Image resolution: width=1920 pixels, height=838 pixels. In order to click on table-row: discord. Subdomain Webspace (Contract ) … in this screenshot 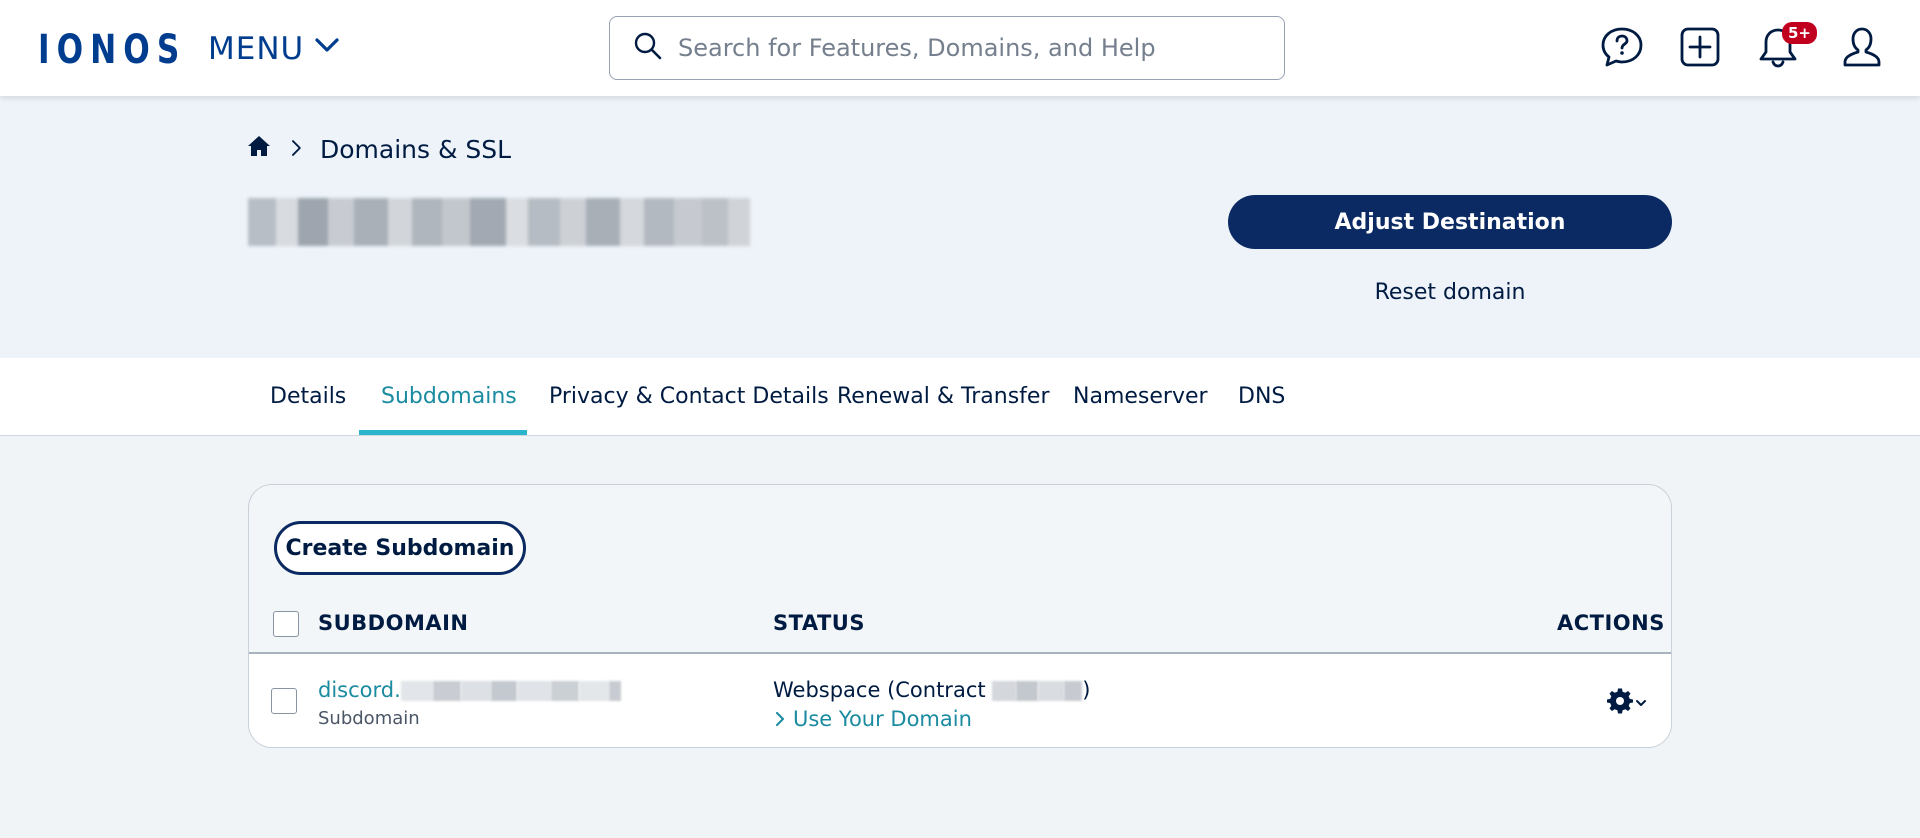, I will do `click(960, 700)`.